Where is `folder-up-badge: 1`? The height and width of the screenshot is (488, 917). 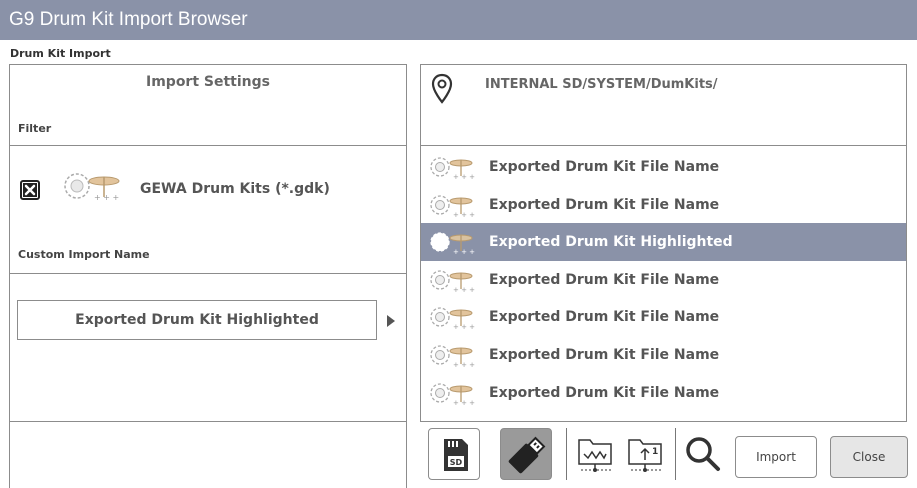
folder-up-badge: 1 is located at coordinates (655, 452).